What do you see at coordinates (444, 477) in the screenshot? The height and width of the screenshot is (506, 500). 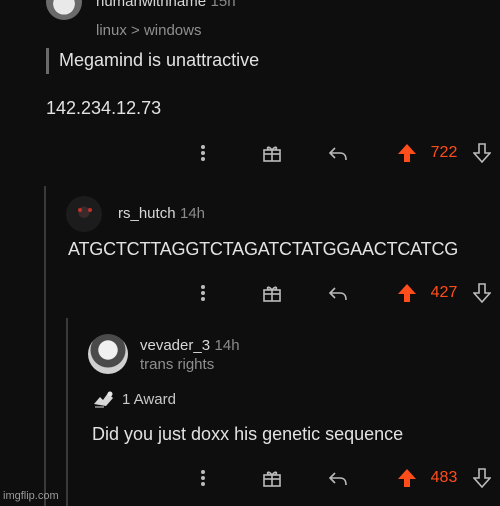 I see `vote-count: 483` at bounding box center [444, 477].